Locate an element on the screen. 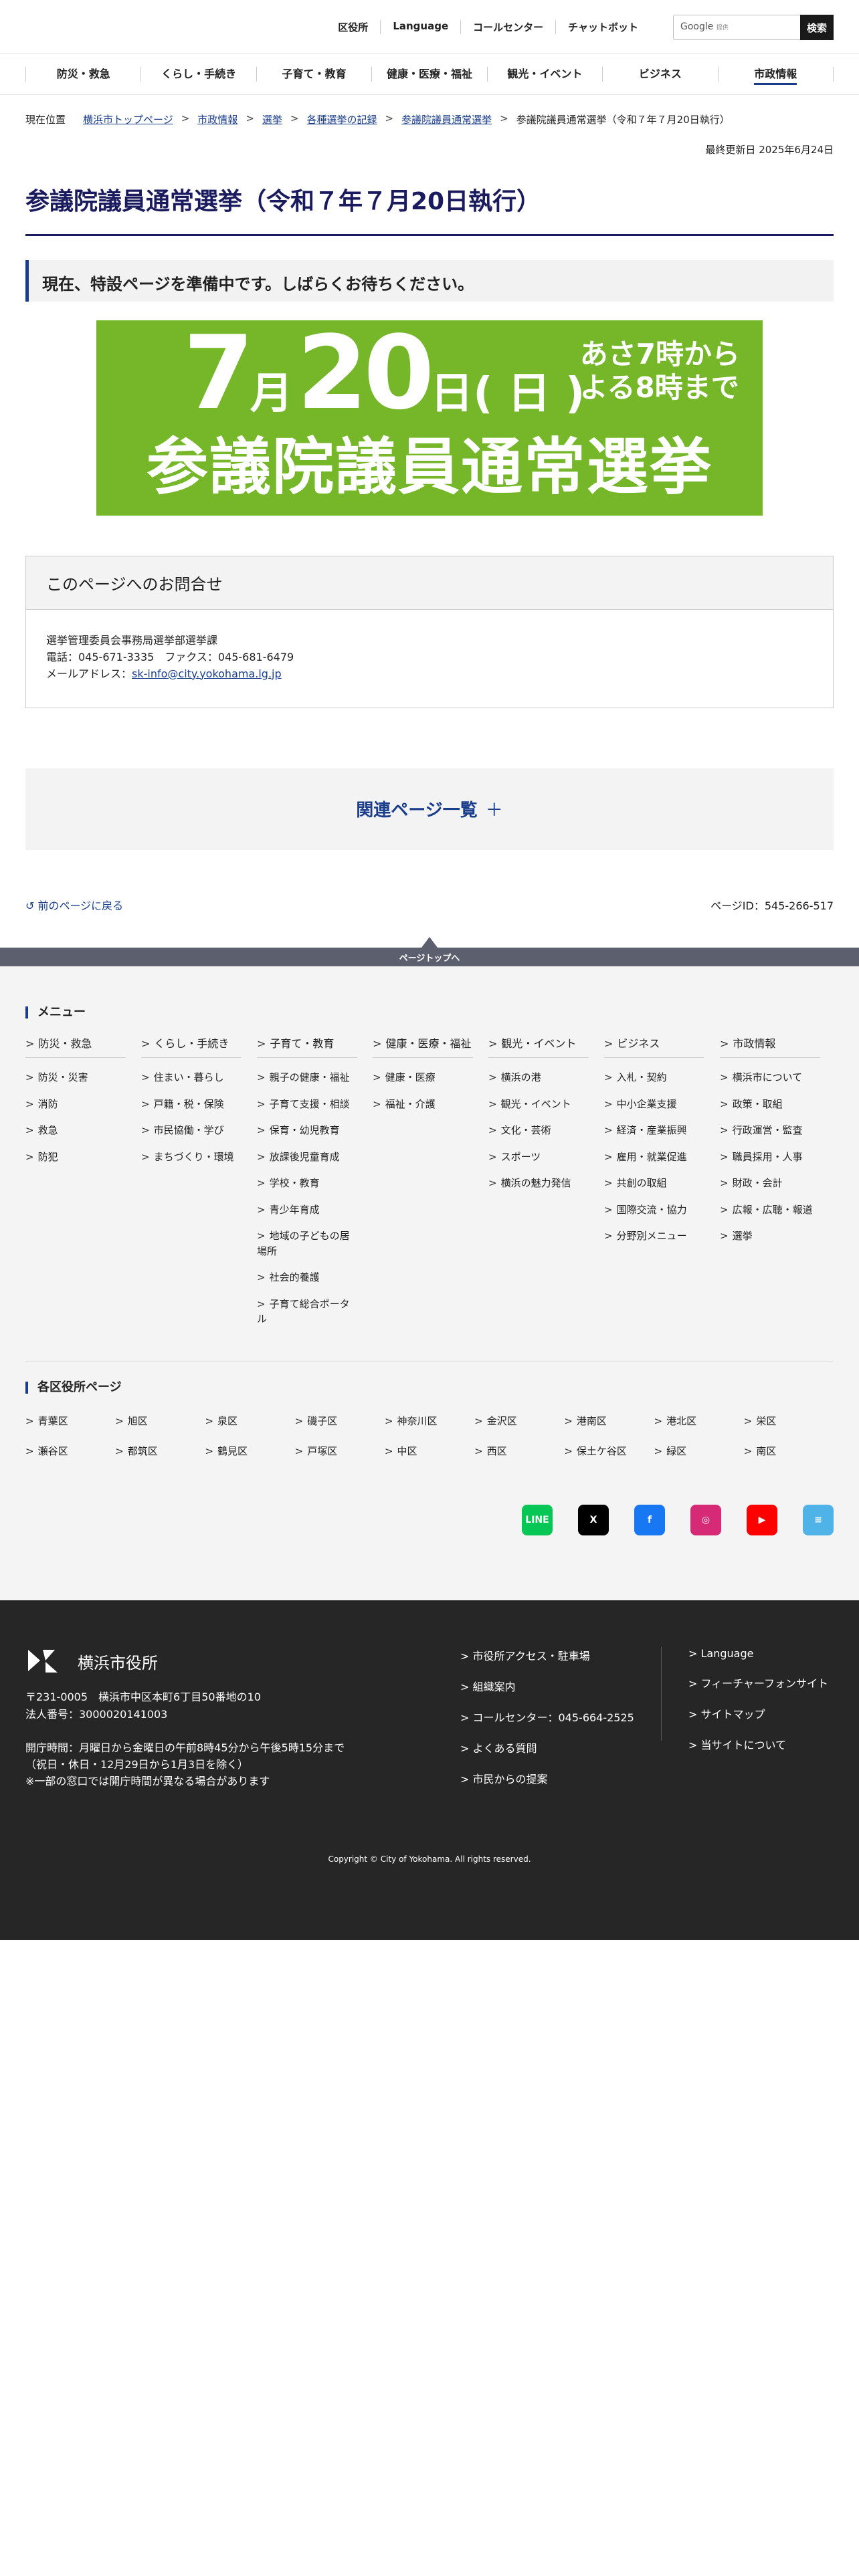 The image size is (859, 2576). line-icon: LINE is located at coordinates (537, 1519).